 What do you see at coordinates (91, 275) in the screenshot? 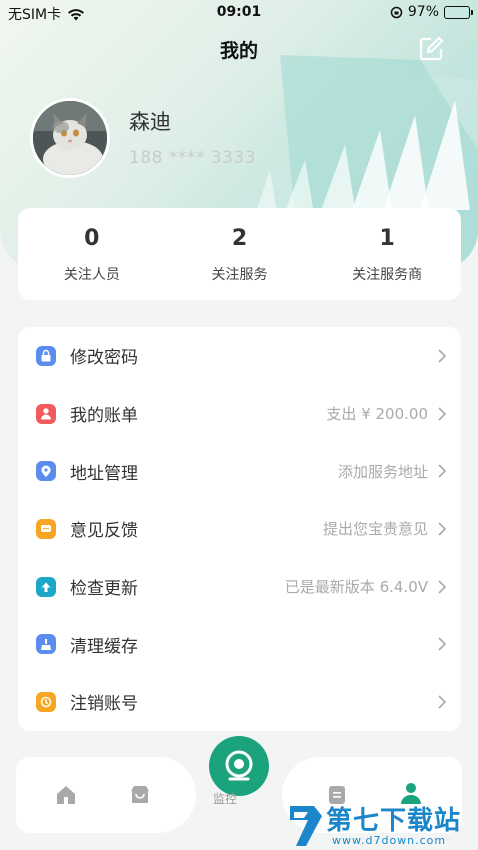
I see `stat-label: 关注人员` at bounding box center [91, 275].